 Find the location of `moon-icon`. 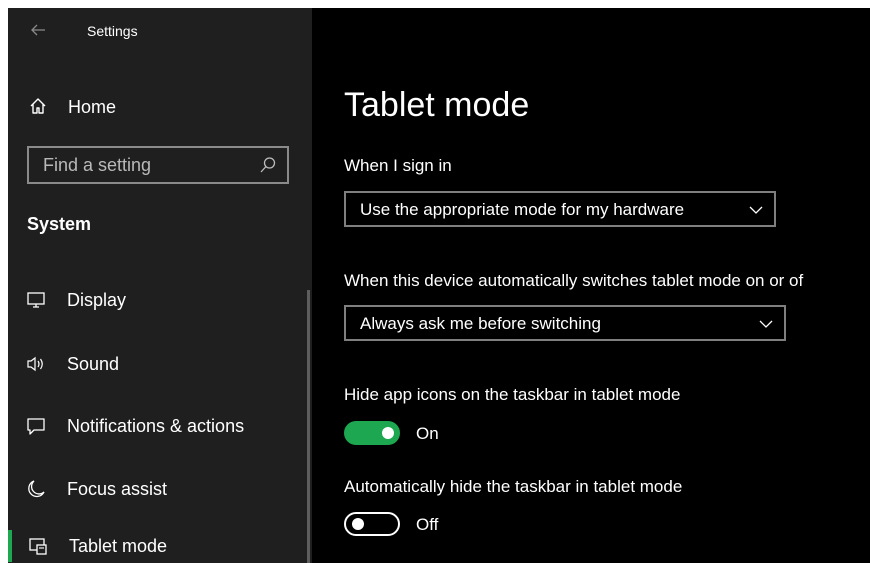

moon-icon is located at coordinates (36, 489).